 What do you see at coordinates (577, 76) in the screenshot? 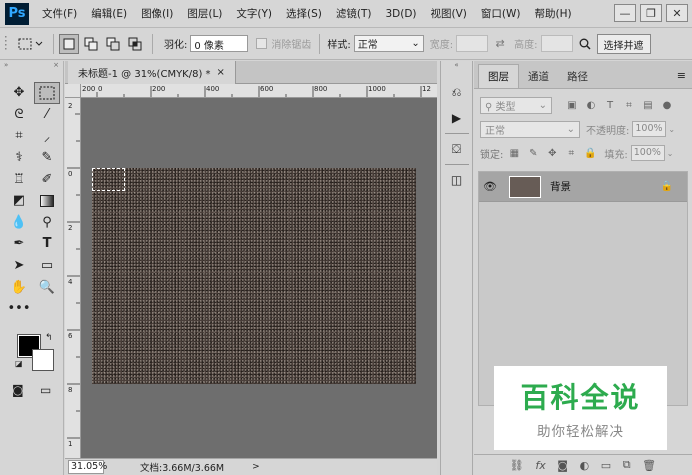
I see `tab-paths: 路径` at bounding box center [577, 76].